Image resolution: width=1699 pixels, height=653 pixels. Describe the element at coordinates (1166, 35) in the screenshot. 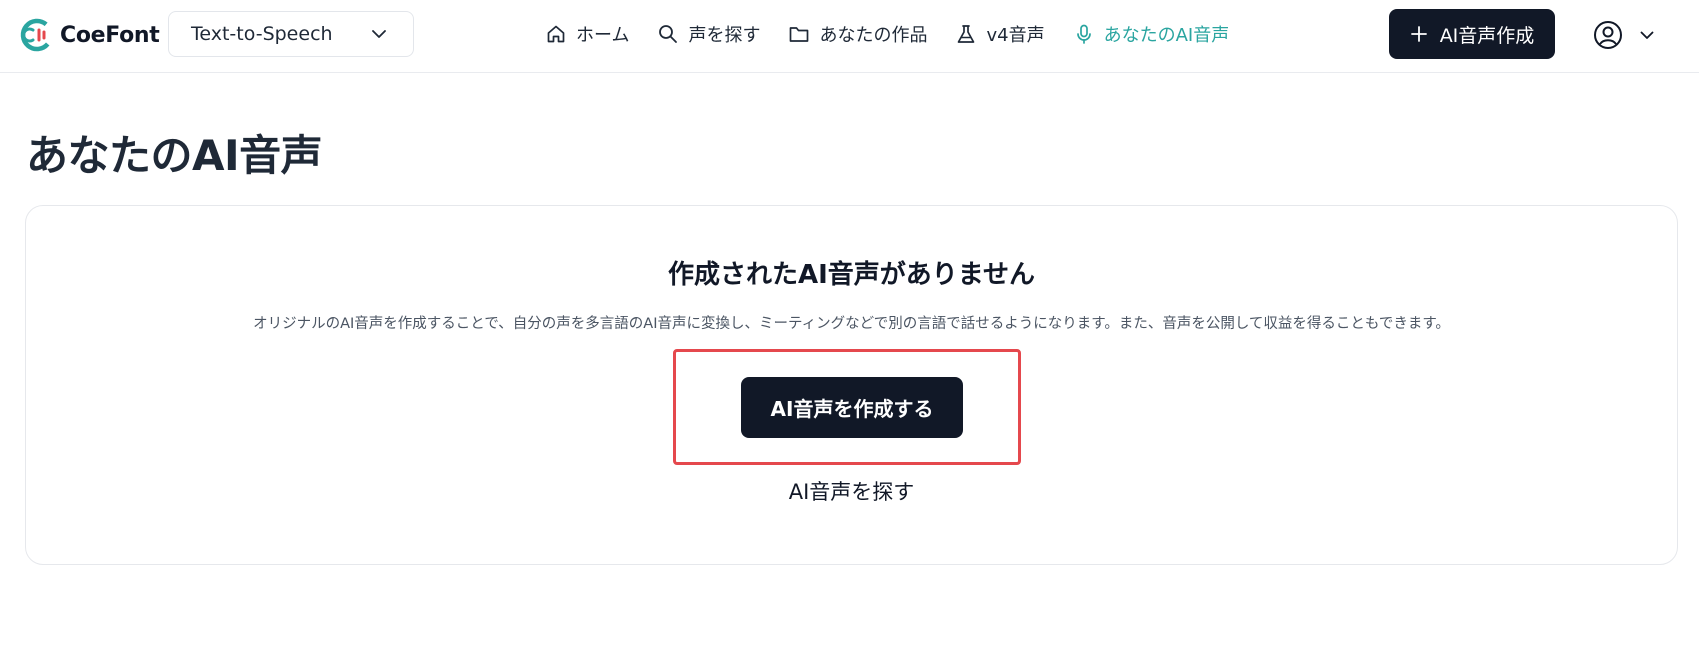

I see `nav-item-label: あなたのAI音声` at that location.